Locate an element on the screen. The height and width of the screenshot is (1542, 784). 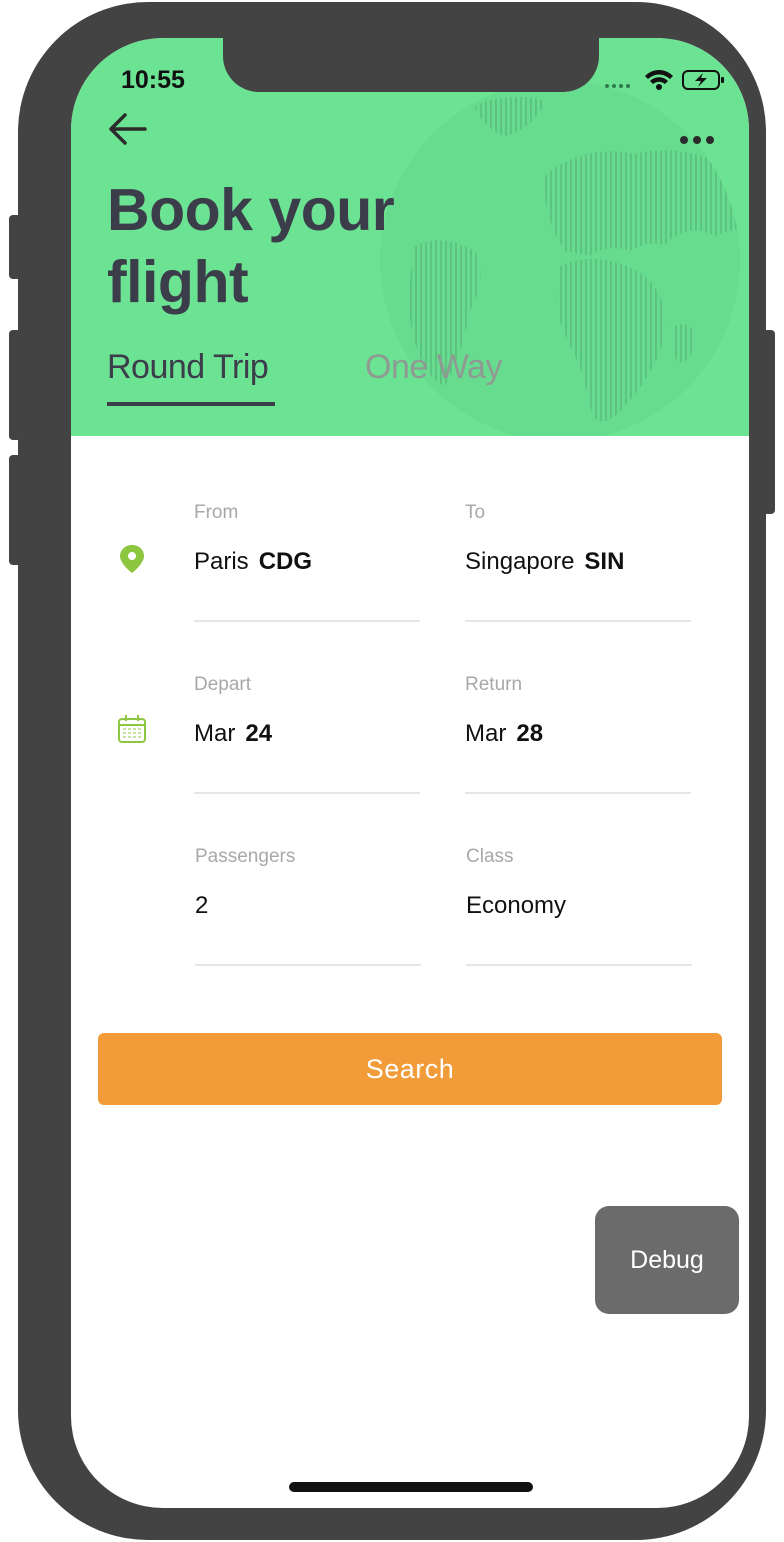
depart-value: Mar 24 is located at coordinates (233, 734).